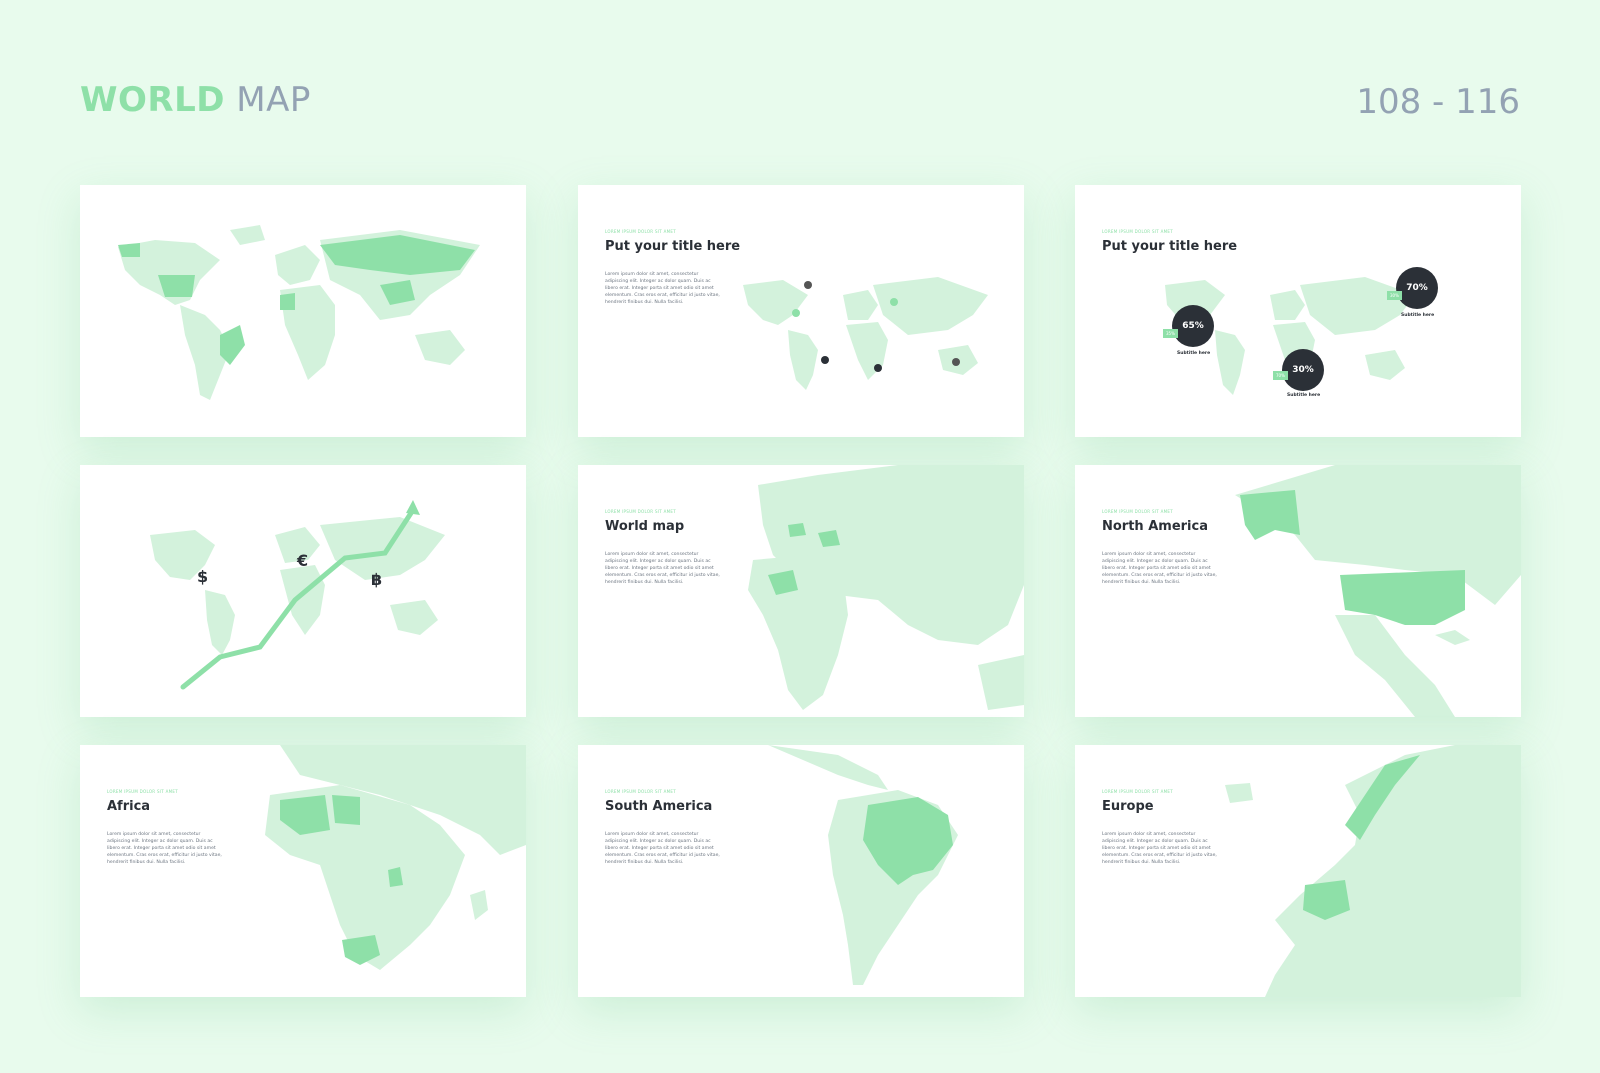  I want to click on stat-bubble: 65%, so click(1193, 326).